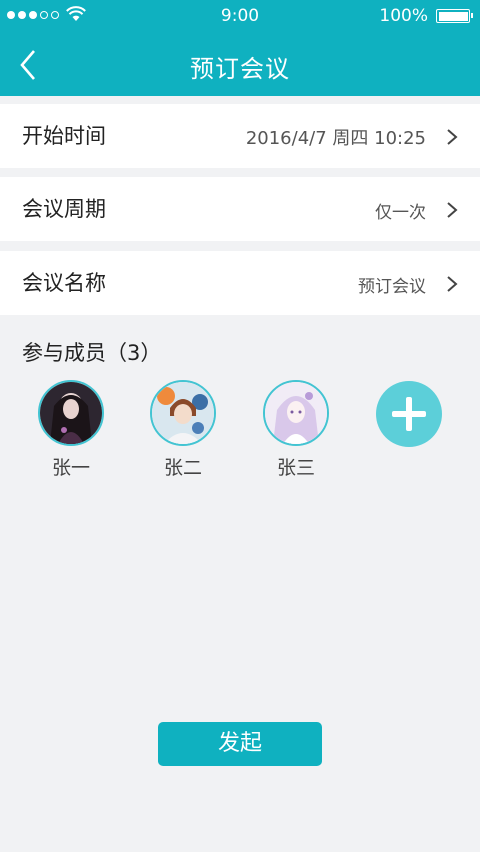  What do you see at coordinates (240, 283) in the screenshot?
I see `meeting-name-row: 会议名称 预订会议` at bounding box center [240, 283].